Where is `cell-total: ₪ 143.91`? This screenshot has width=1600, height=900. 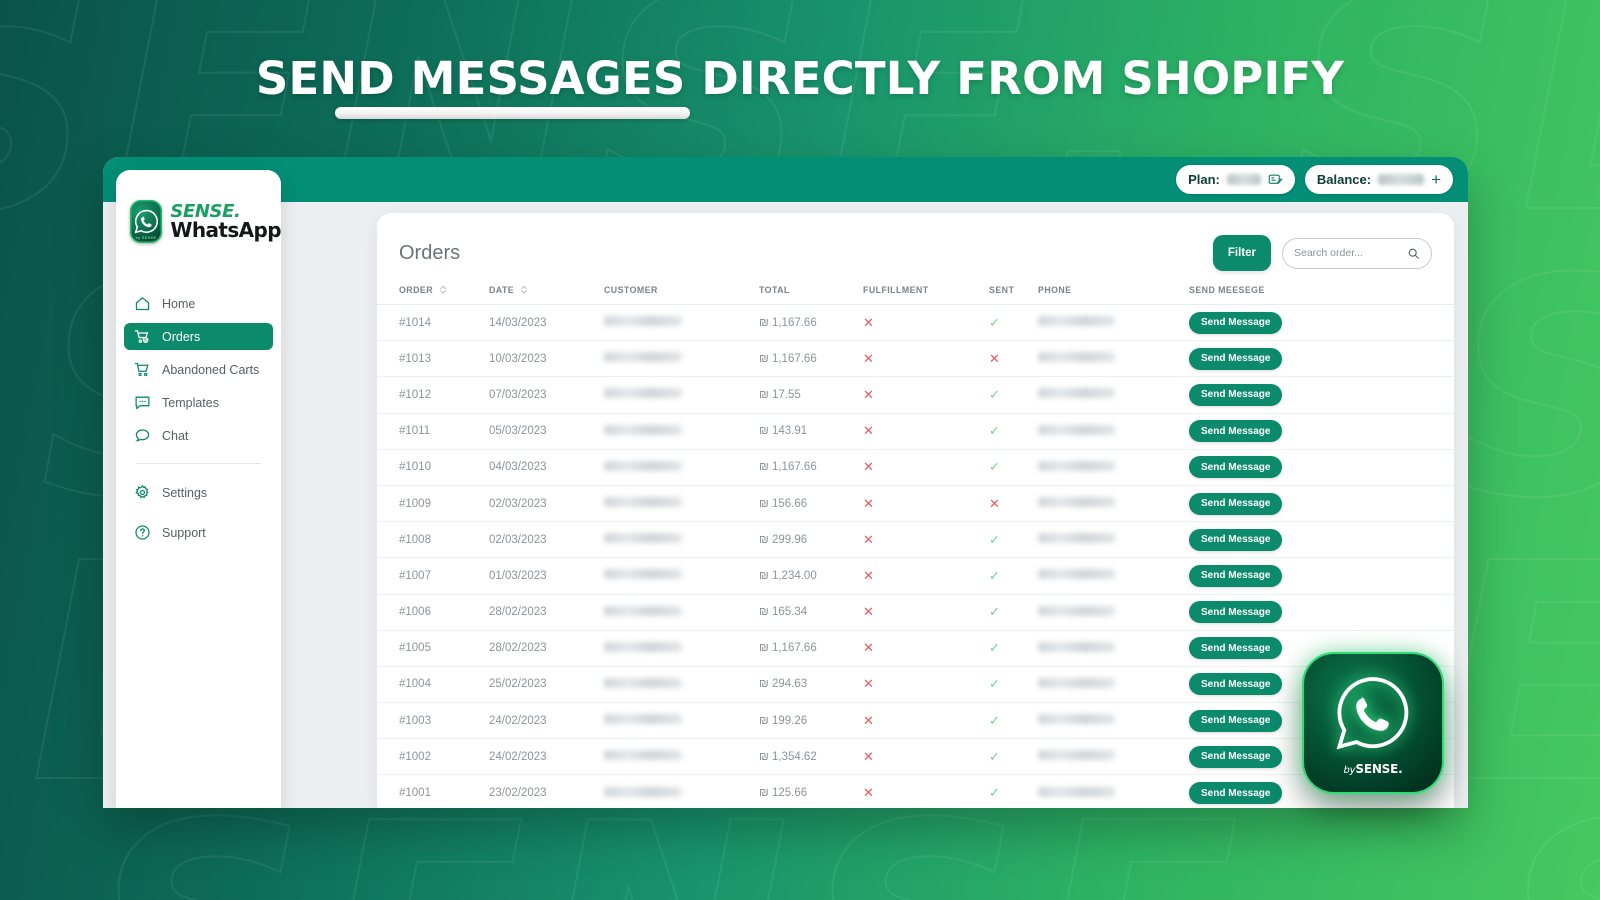
cell-total: ₪ 143.91 is located at coordinates (811, 431).